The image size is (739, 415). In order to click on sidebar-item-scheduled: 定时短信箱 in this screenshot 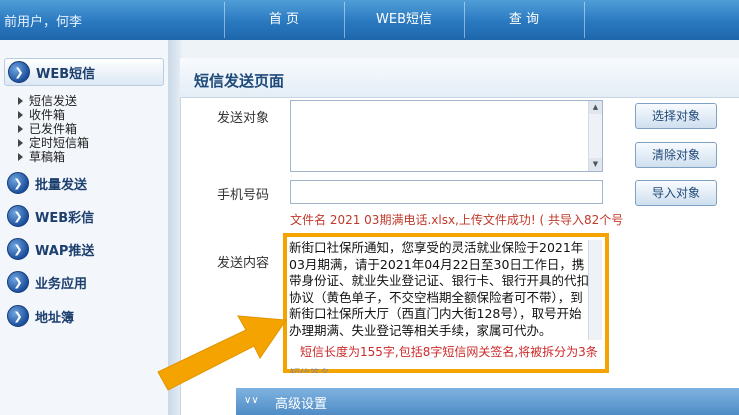, I will do `click(53, 143)`.